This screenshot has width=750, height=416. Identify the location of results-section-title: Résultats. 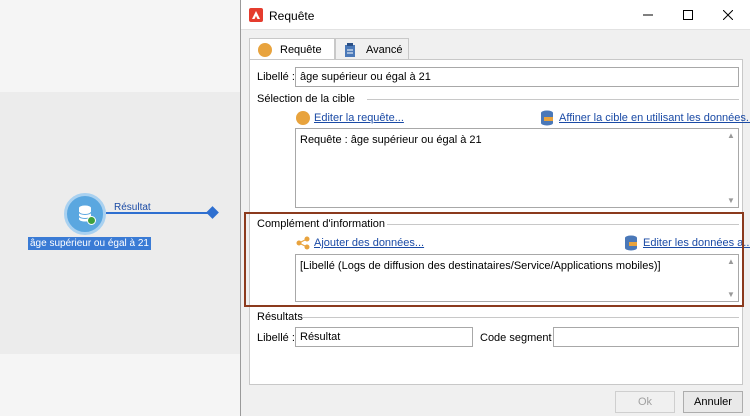
(280, 317).